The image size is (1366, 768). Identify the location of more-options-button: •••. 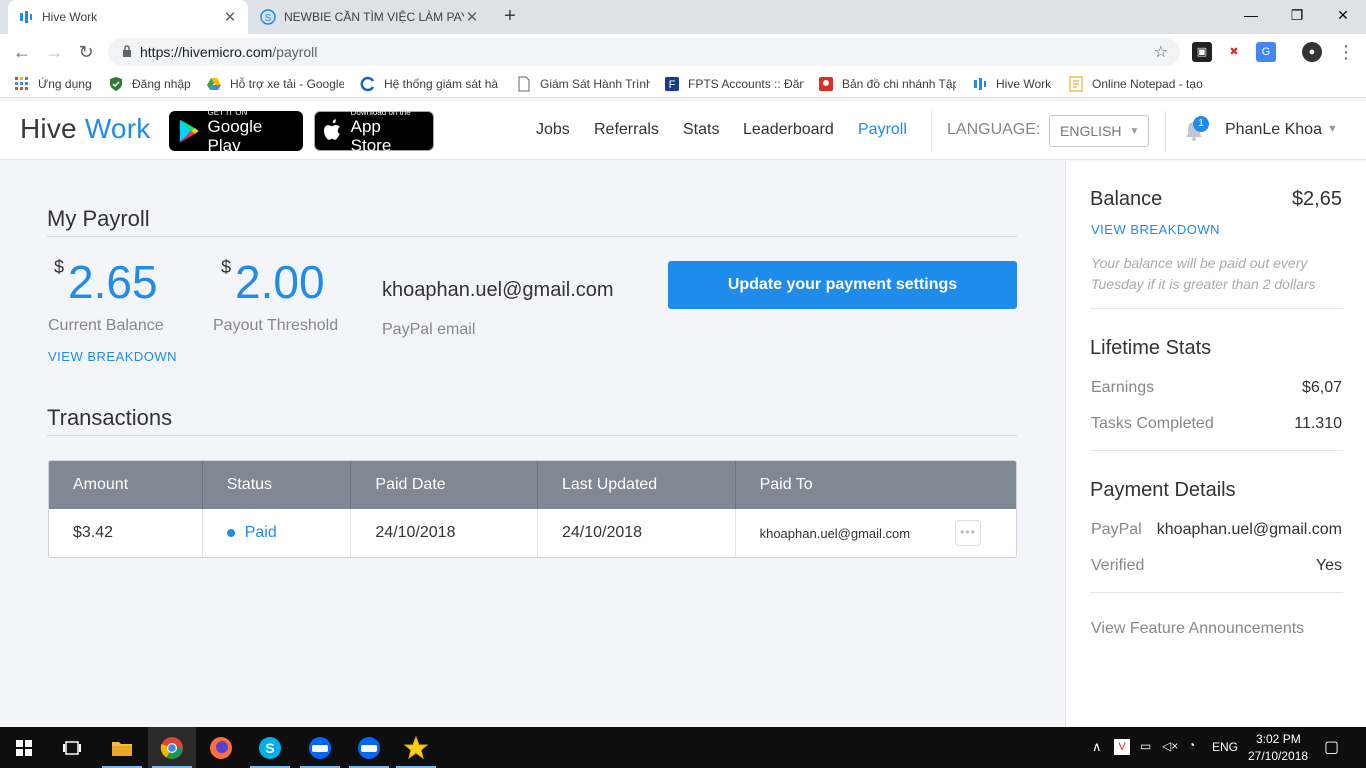
(967, 533).